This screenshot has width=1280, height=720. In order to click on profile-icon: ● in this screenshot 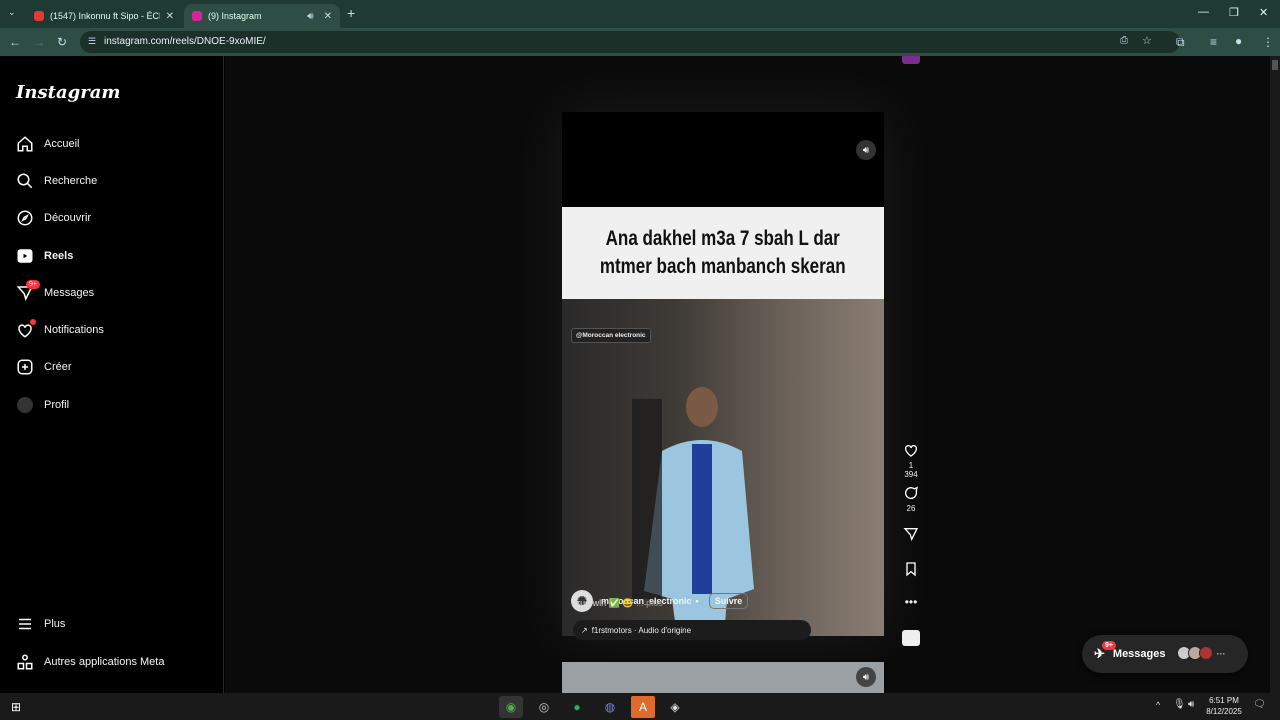, I will do `click(1238, 41)`.